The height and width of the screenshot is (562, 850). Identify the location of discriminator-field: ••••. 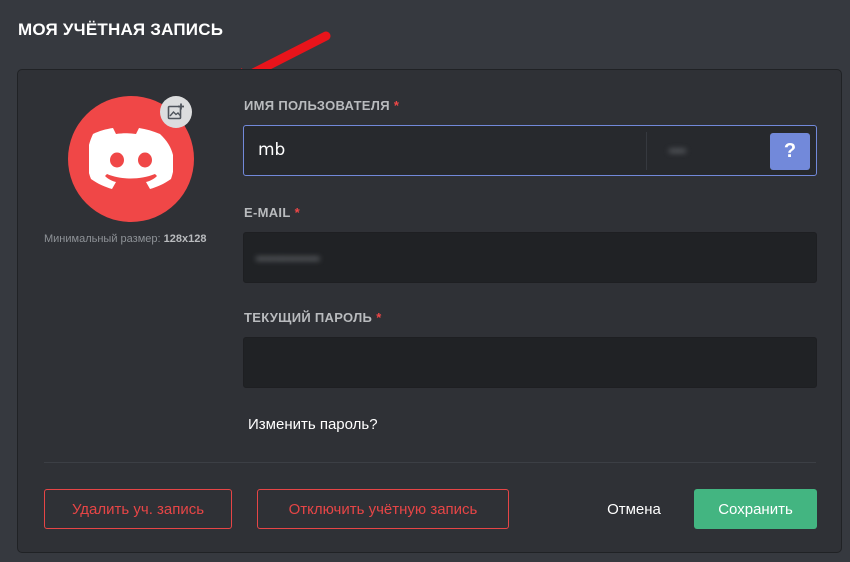
(677, 151).